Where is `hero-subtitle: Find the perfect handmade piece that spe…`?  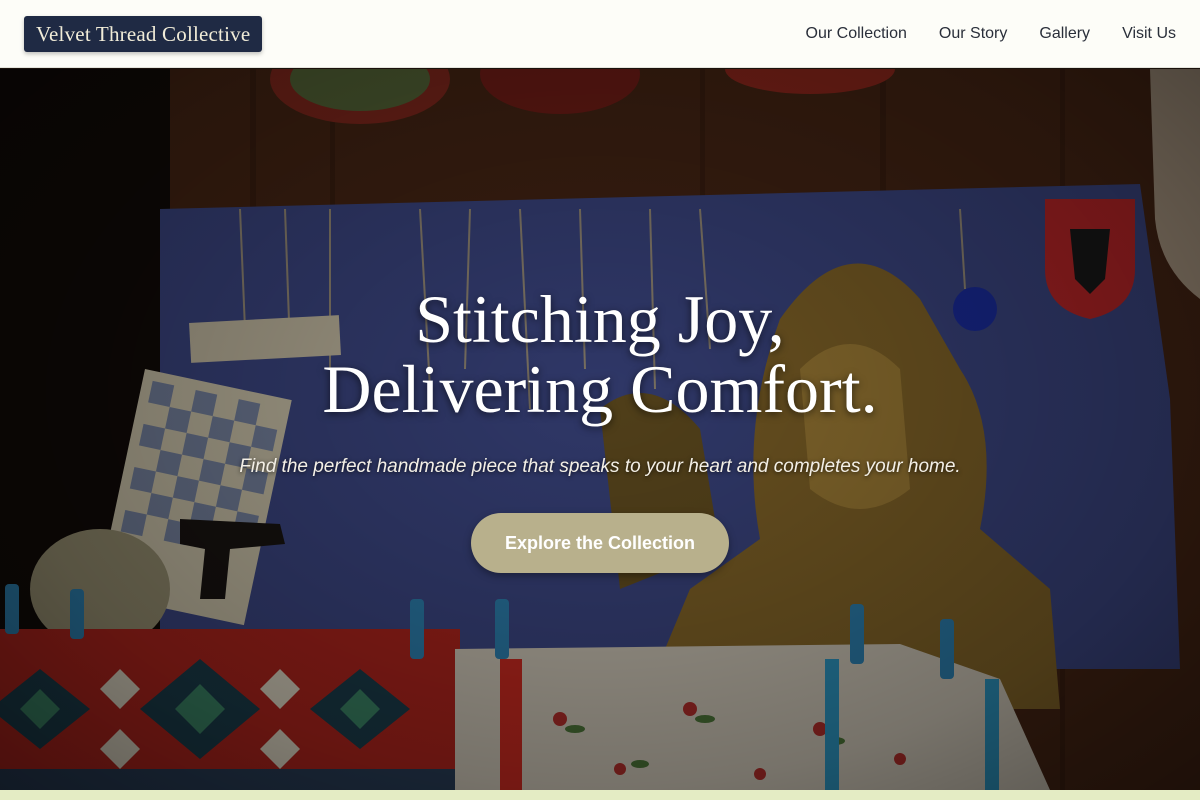 hero-subtitle: Find the perfect handmade piece that spe… is located at coordinates (600, 466).